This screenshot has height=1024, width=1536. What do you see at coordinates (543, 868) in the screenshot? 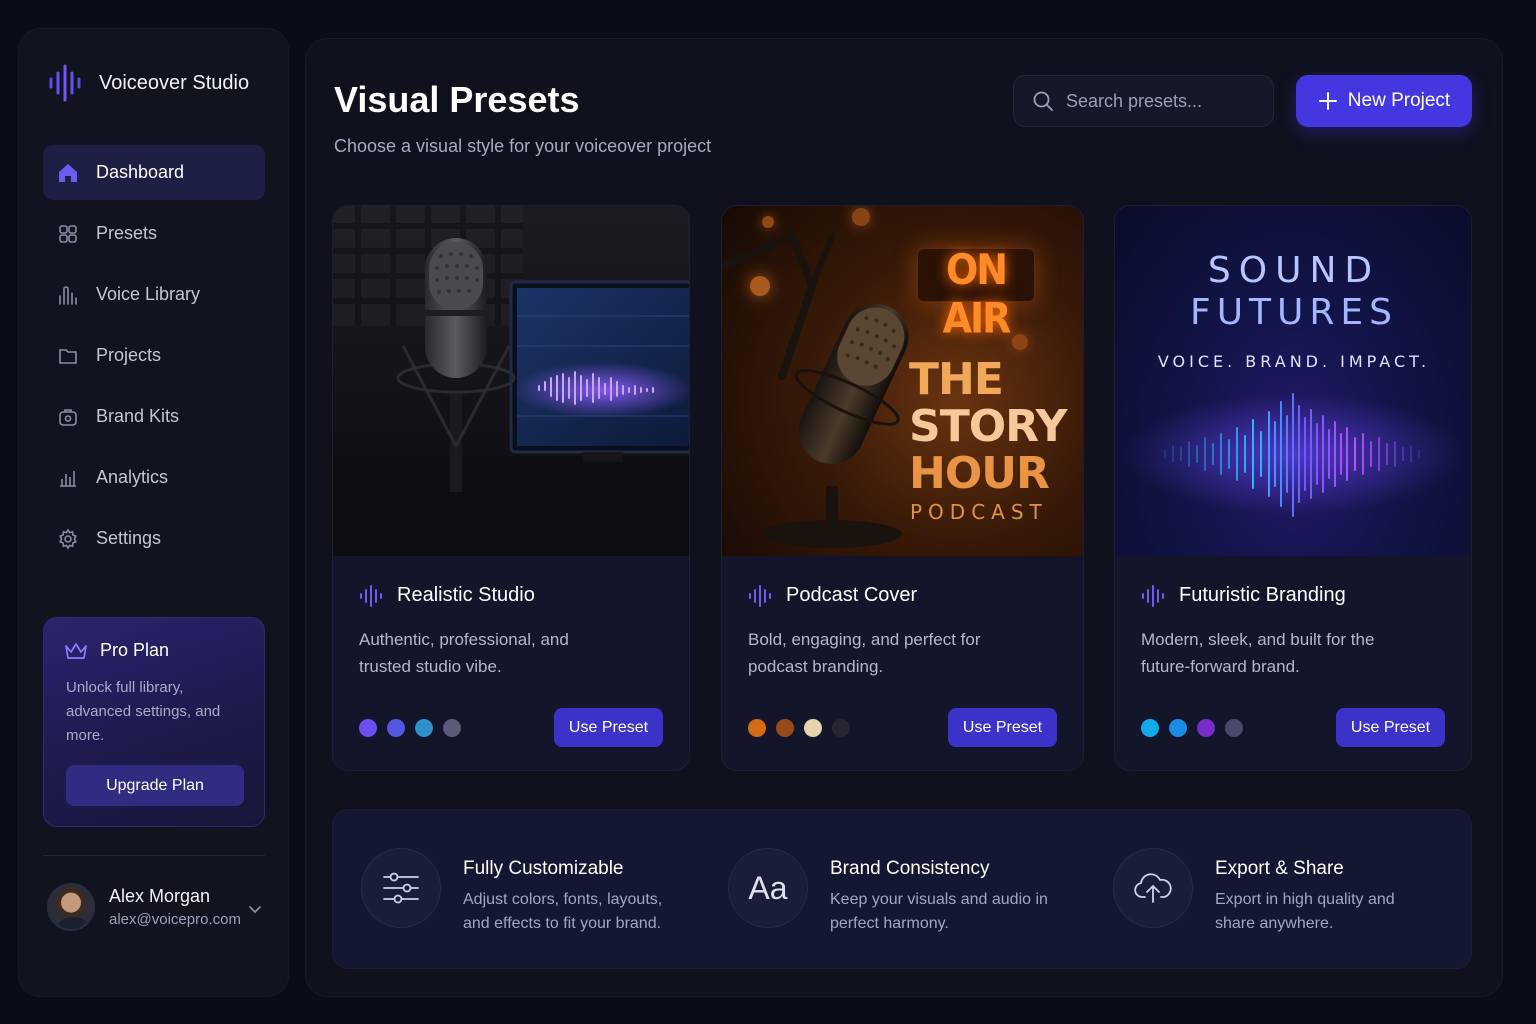
I see `feature-title: Fully Customizable` at bounding box center [543, 868].